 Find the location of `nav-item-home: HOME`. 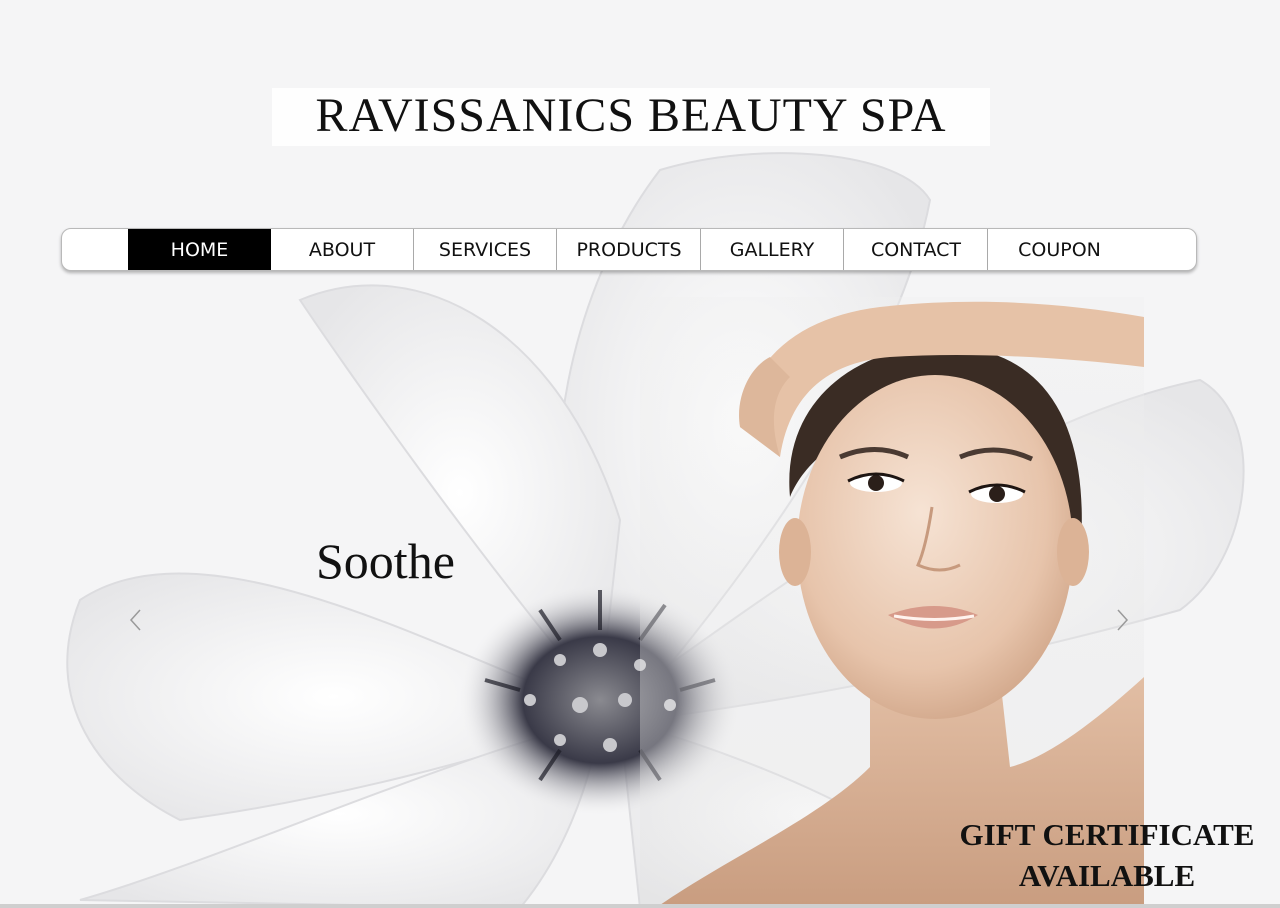

nav-item-home: HOME is located at coordinates (199, 249).